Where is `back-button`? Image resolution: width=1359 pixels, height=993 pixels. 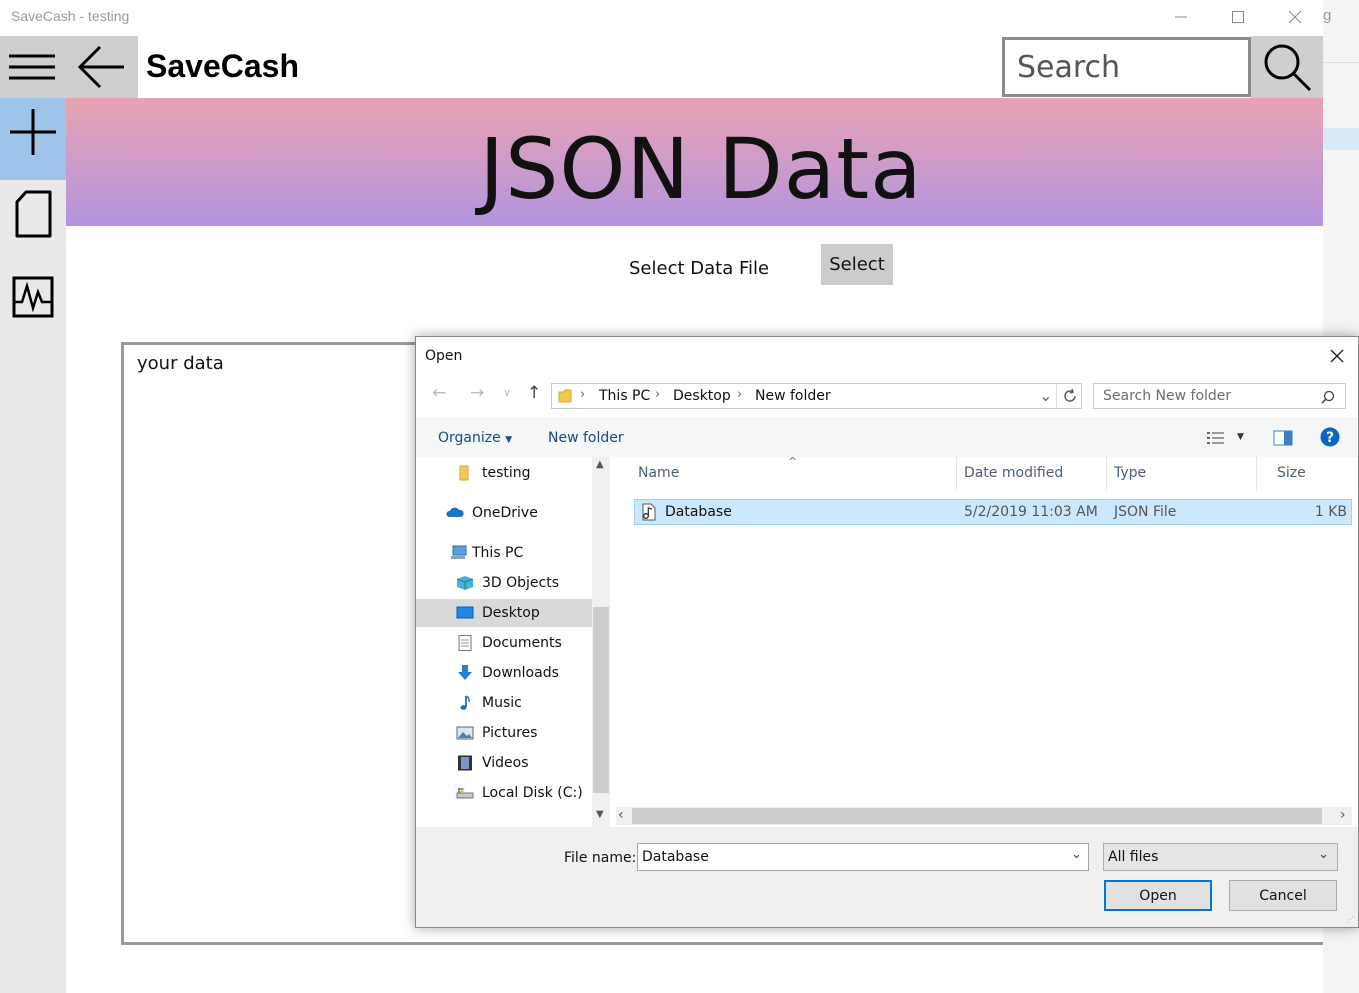 back-button is located at coordinates (102, 67).